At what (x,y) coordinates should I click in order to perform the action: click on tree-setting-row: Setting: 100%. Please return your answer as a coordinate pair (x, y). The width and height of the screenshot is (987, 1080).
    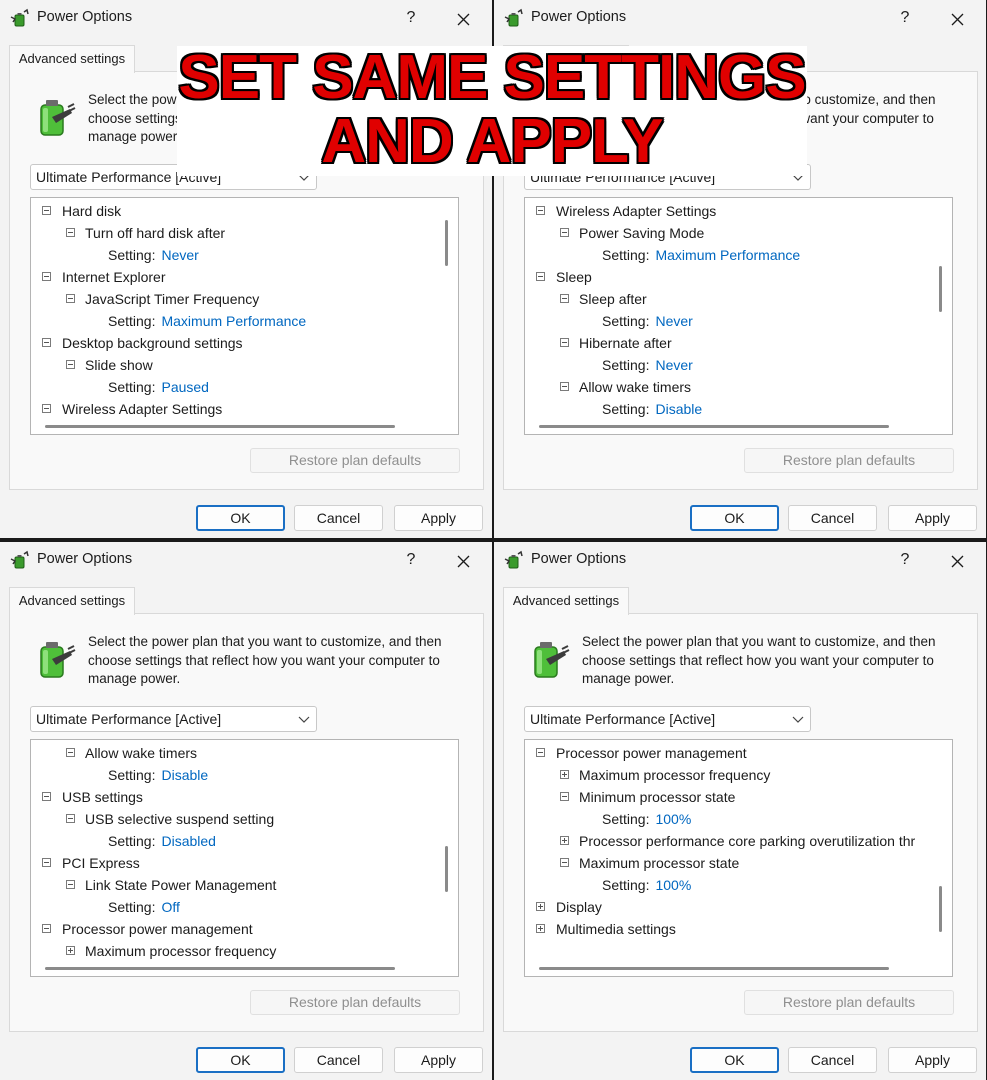
    Looking at the image, I should click on (646, 885).